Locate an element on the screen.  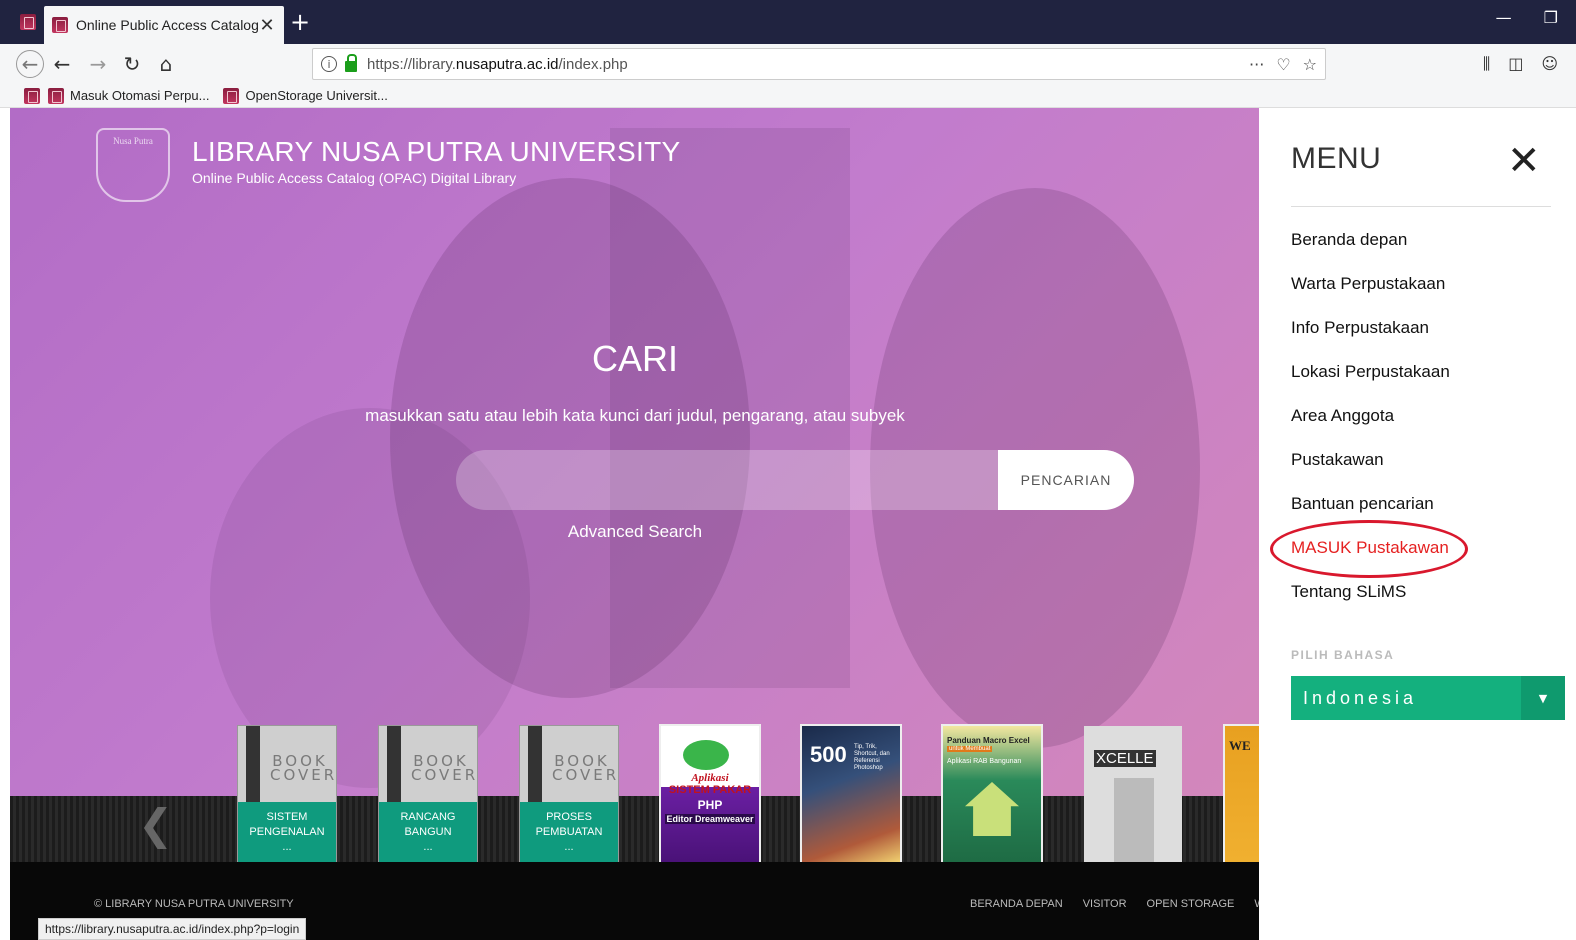
search-box: PENCARIAN is located at coordinates (795, 480).